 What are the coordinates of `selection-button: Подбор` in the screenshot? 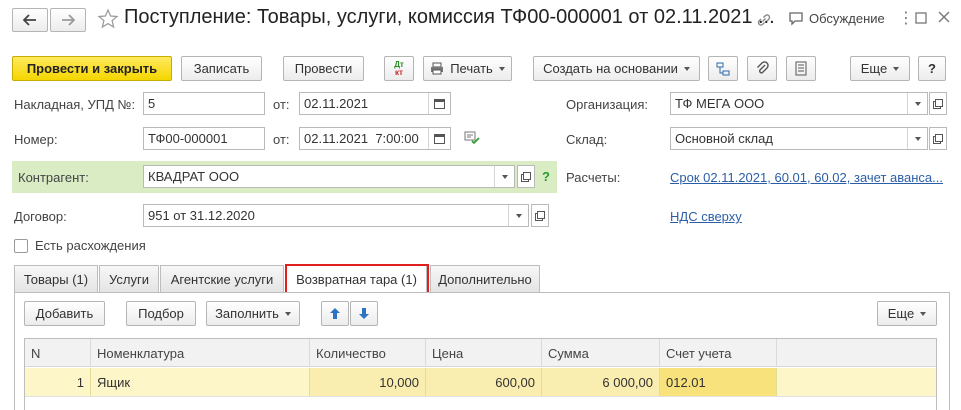 It's located at (161, 313).